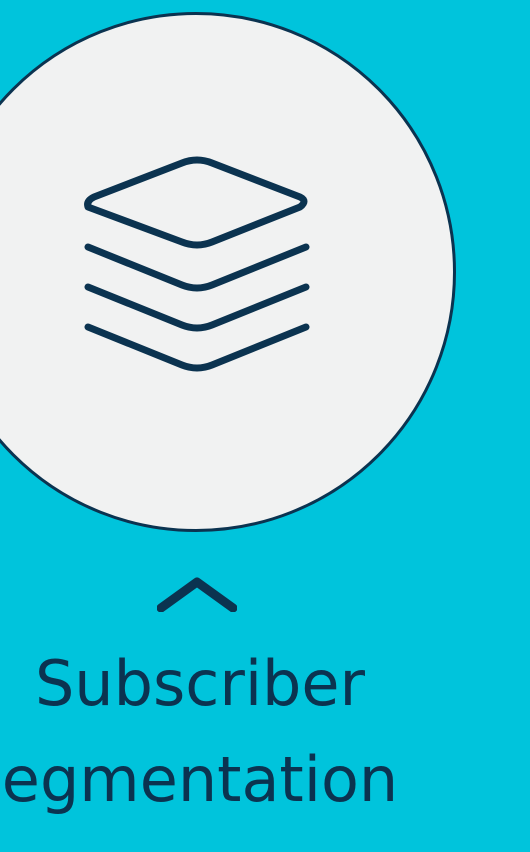 The height and width of the screenshot is (852, 530). What do you see at coordinates (200, 683) in the screenshot?
I see `feature-title-line-1: Subscriber` at bounding box center [200, 683].